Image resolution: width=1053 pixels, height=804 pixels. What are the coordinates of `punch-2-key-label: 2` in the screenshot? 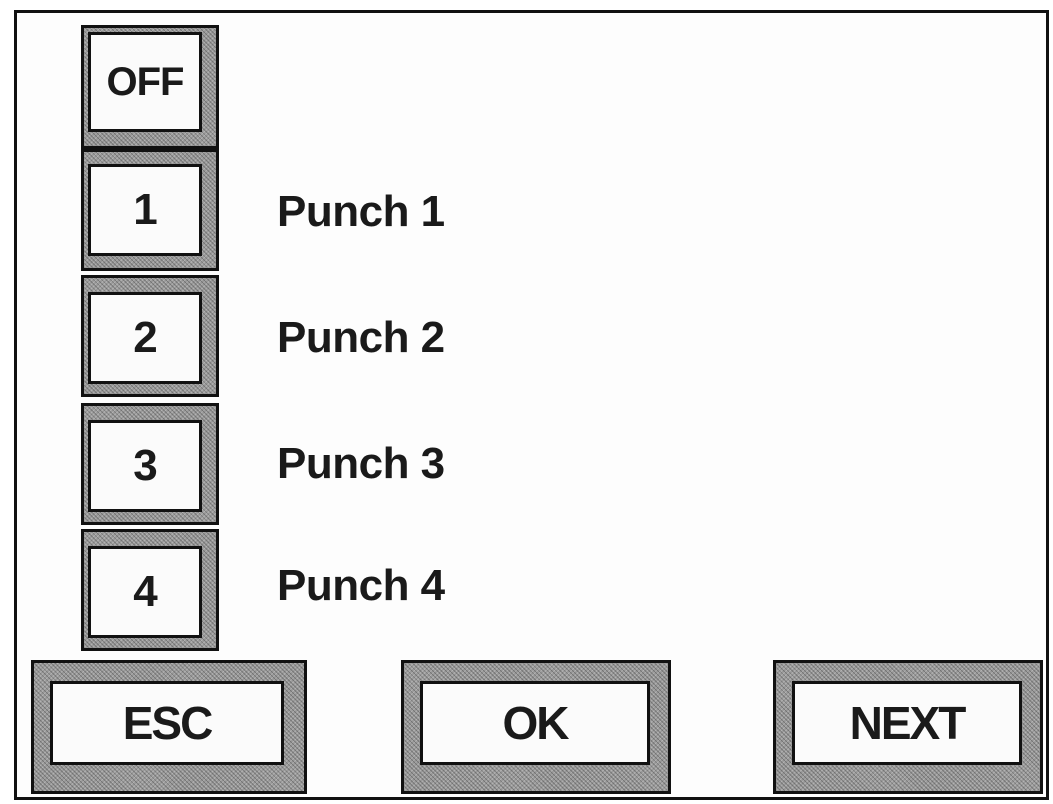 It's located at (145, 338).